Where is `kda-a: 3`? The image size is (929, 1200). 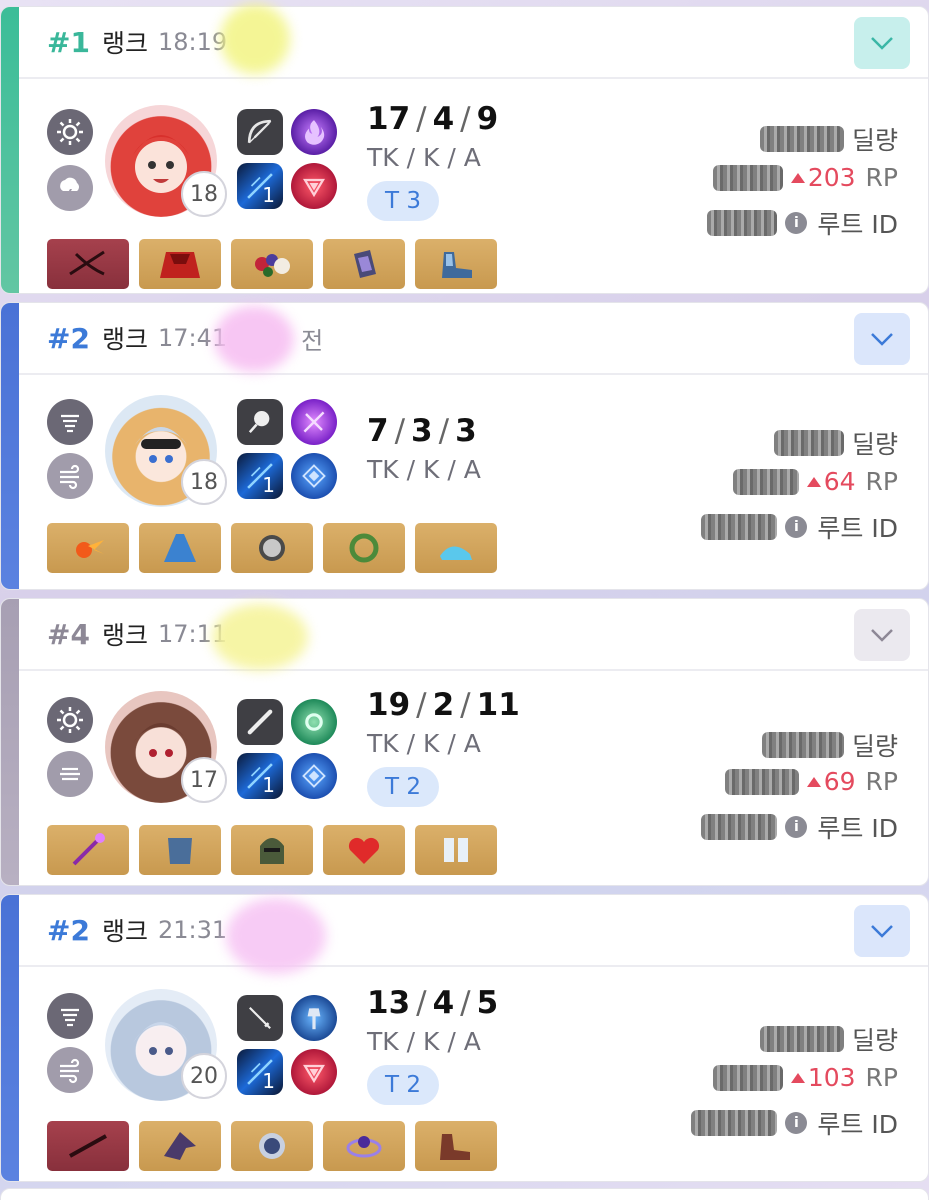 kda-a: 3 is located at coordinates (466, 431).